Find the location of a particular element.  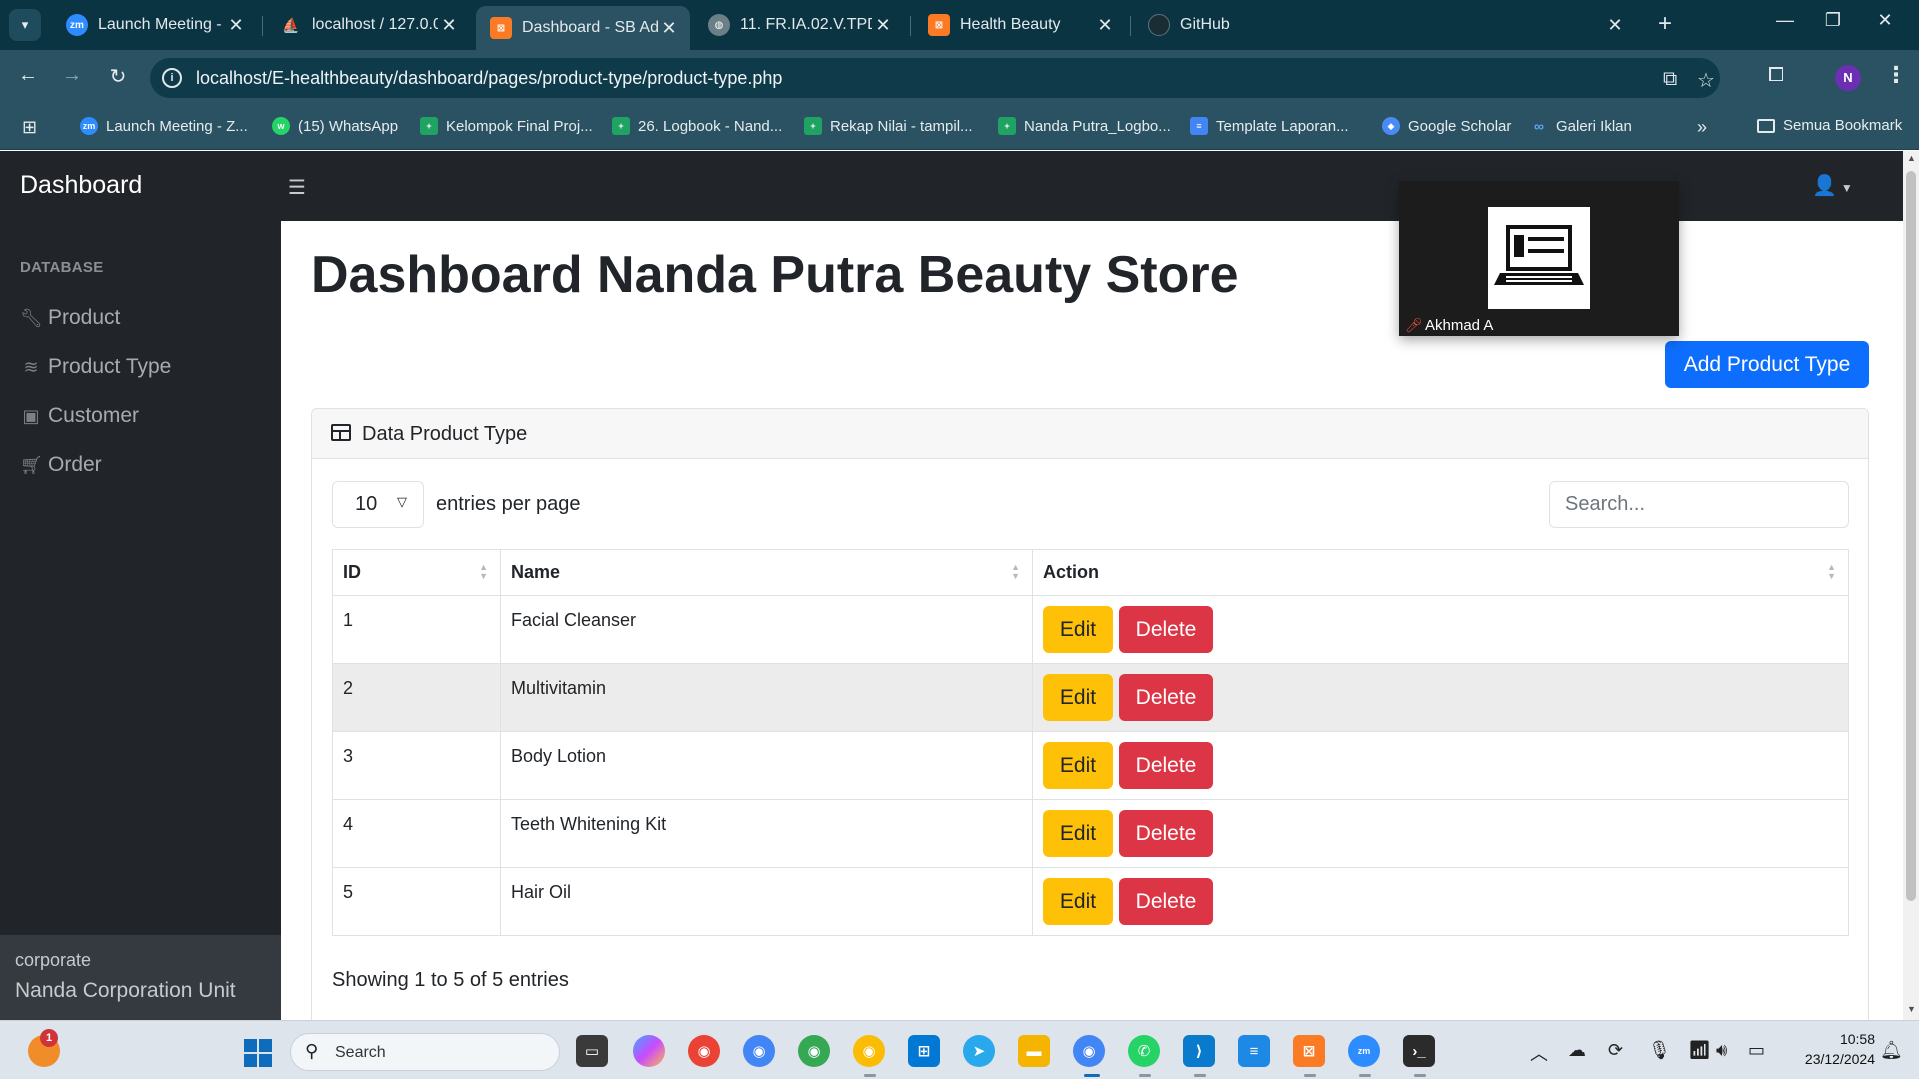

add-product-type-button: Add Product Type is located at coordinates (1767, 364).